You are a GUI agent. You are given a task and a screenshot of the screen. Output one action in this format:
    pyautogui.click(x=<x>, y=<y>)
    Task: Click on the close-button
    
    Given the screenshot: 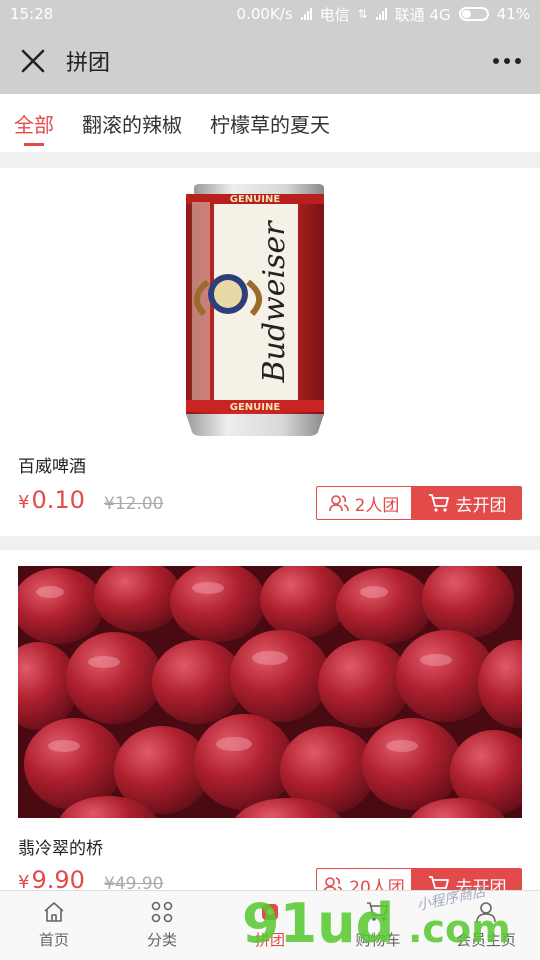 What is the action you would take?
    pyautogui.click(x=33, y=61)
    